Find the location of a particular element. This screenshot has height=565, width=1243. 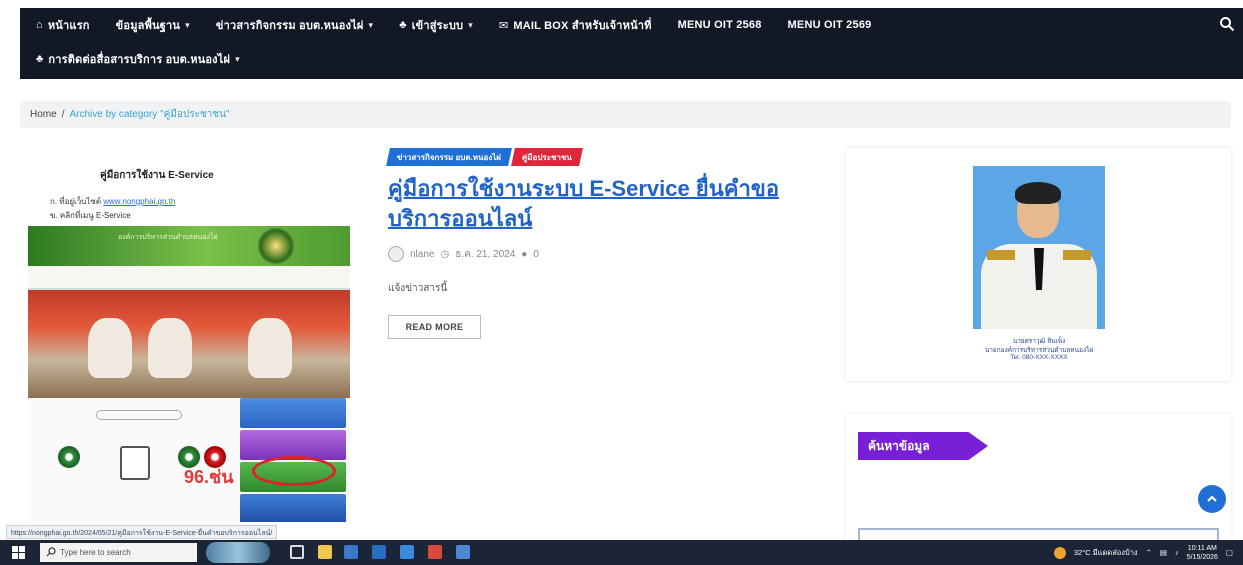

thumbnail-banner: องค์การบริหารส่วนตำบลหนองไผ่ is located at coordinates (189, 246).